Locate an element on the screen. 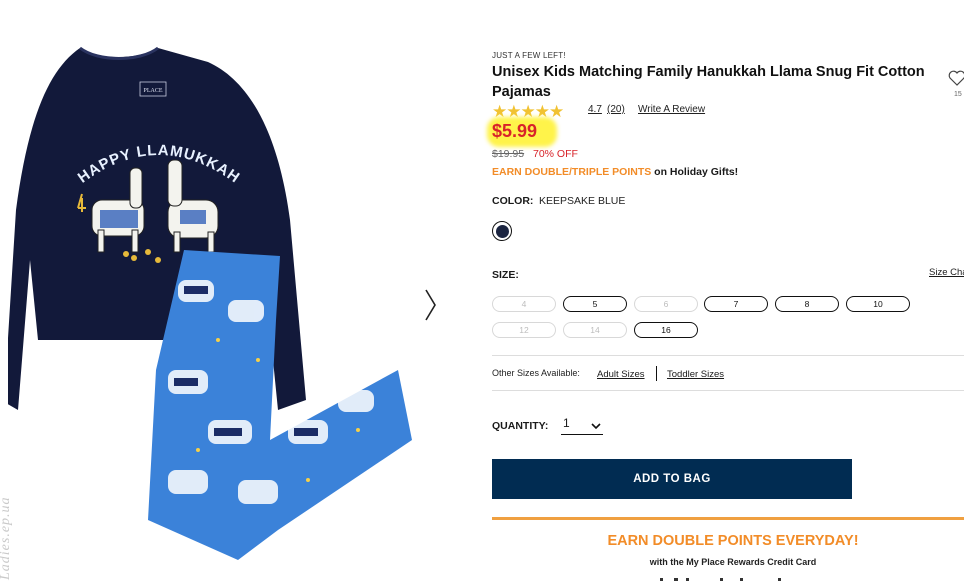  chevron-right-icon is located at coordinates (431, 305).